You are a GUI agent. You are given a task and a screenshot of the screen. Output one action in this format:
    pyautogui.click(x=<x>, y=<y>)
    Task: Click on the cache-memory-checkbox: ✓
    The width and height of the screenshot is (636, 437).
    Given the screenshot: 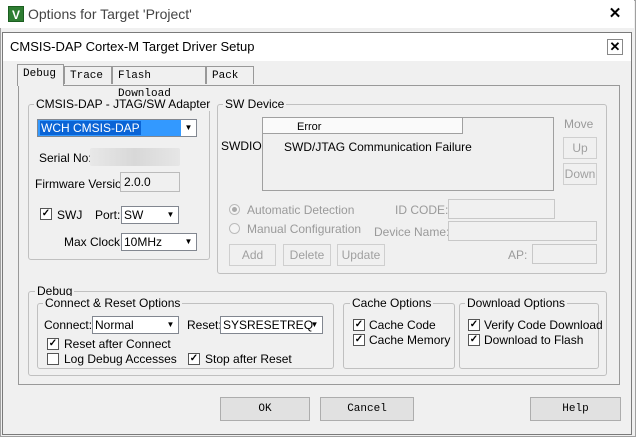 What is the action you would take?
    pyautogui.click(x=359, y=340)
    